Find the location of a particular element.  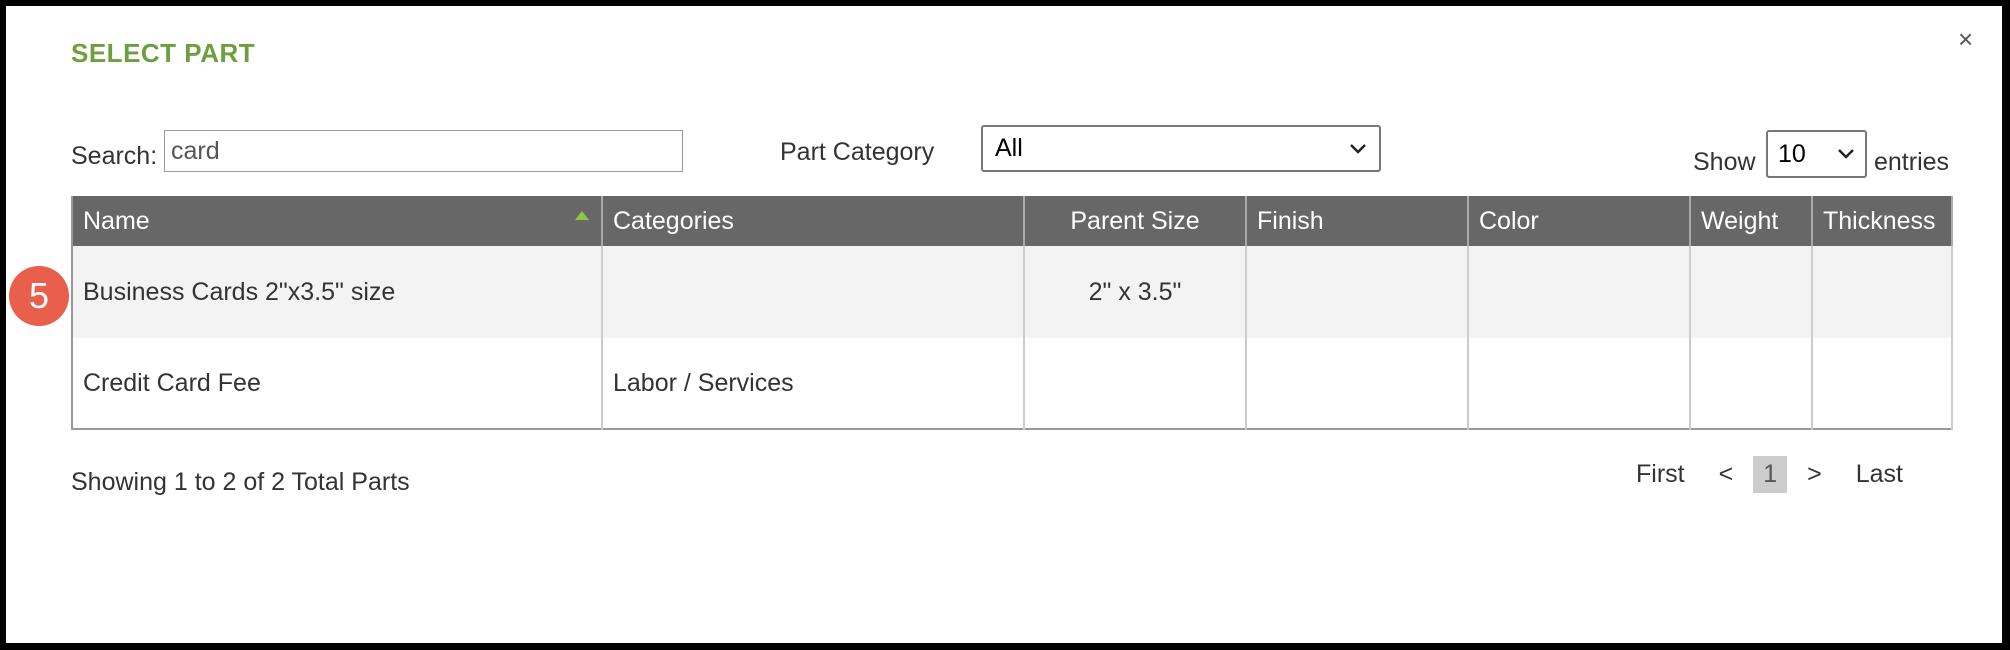

search-input is located at coordinates (423, 151).